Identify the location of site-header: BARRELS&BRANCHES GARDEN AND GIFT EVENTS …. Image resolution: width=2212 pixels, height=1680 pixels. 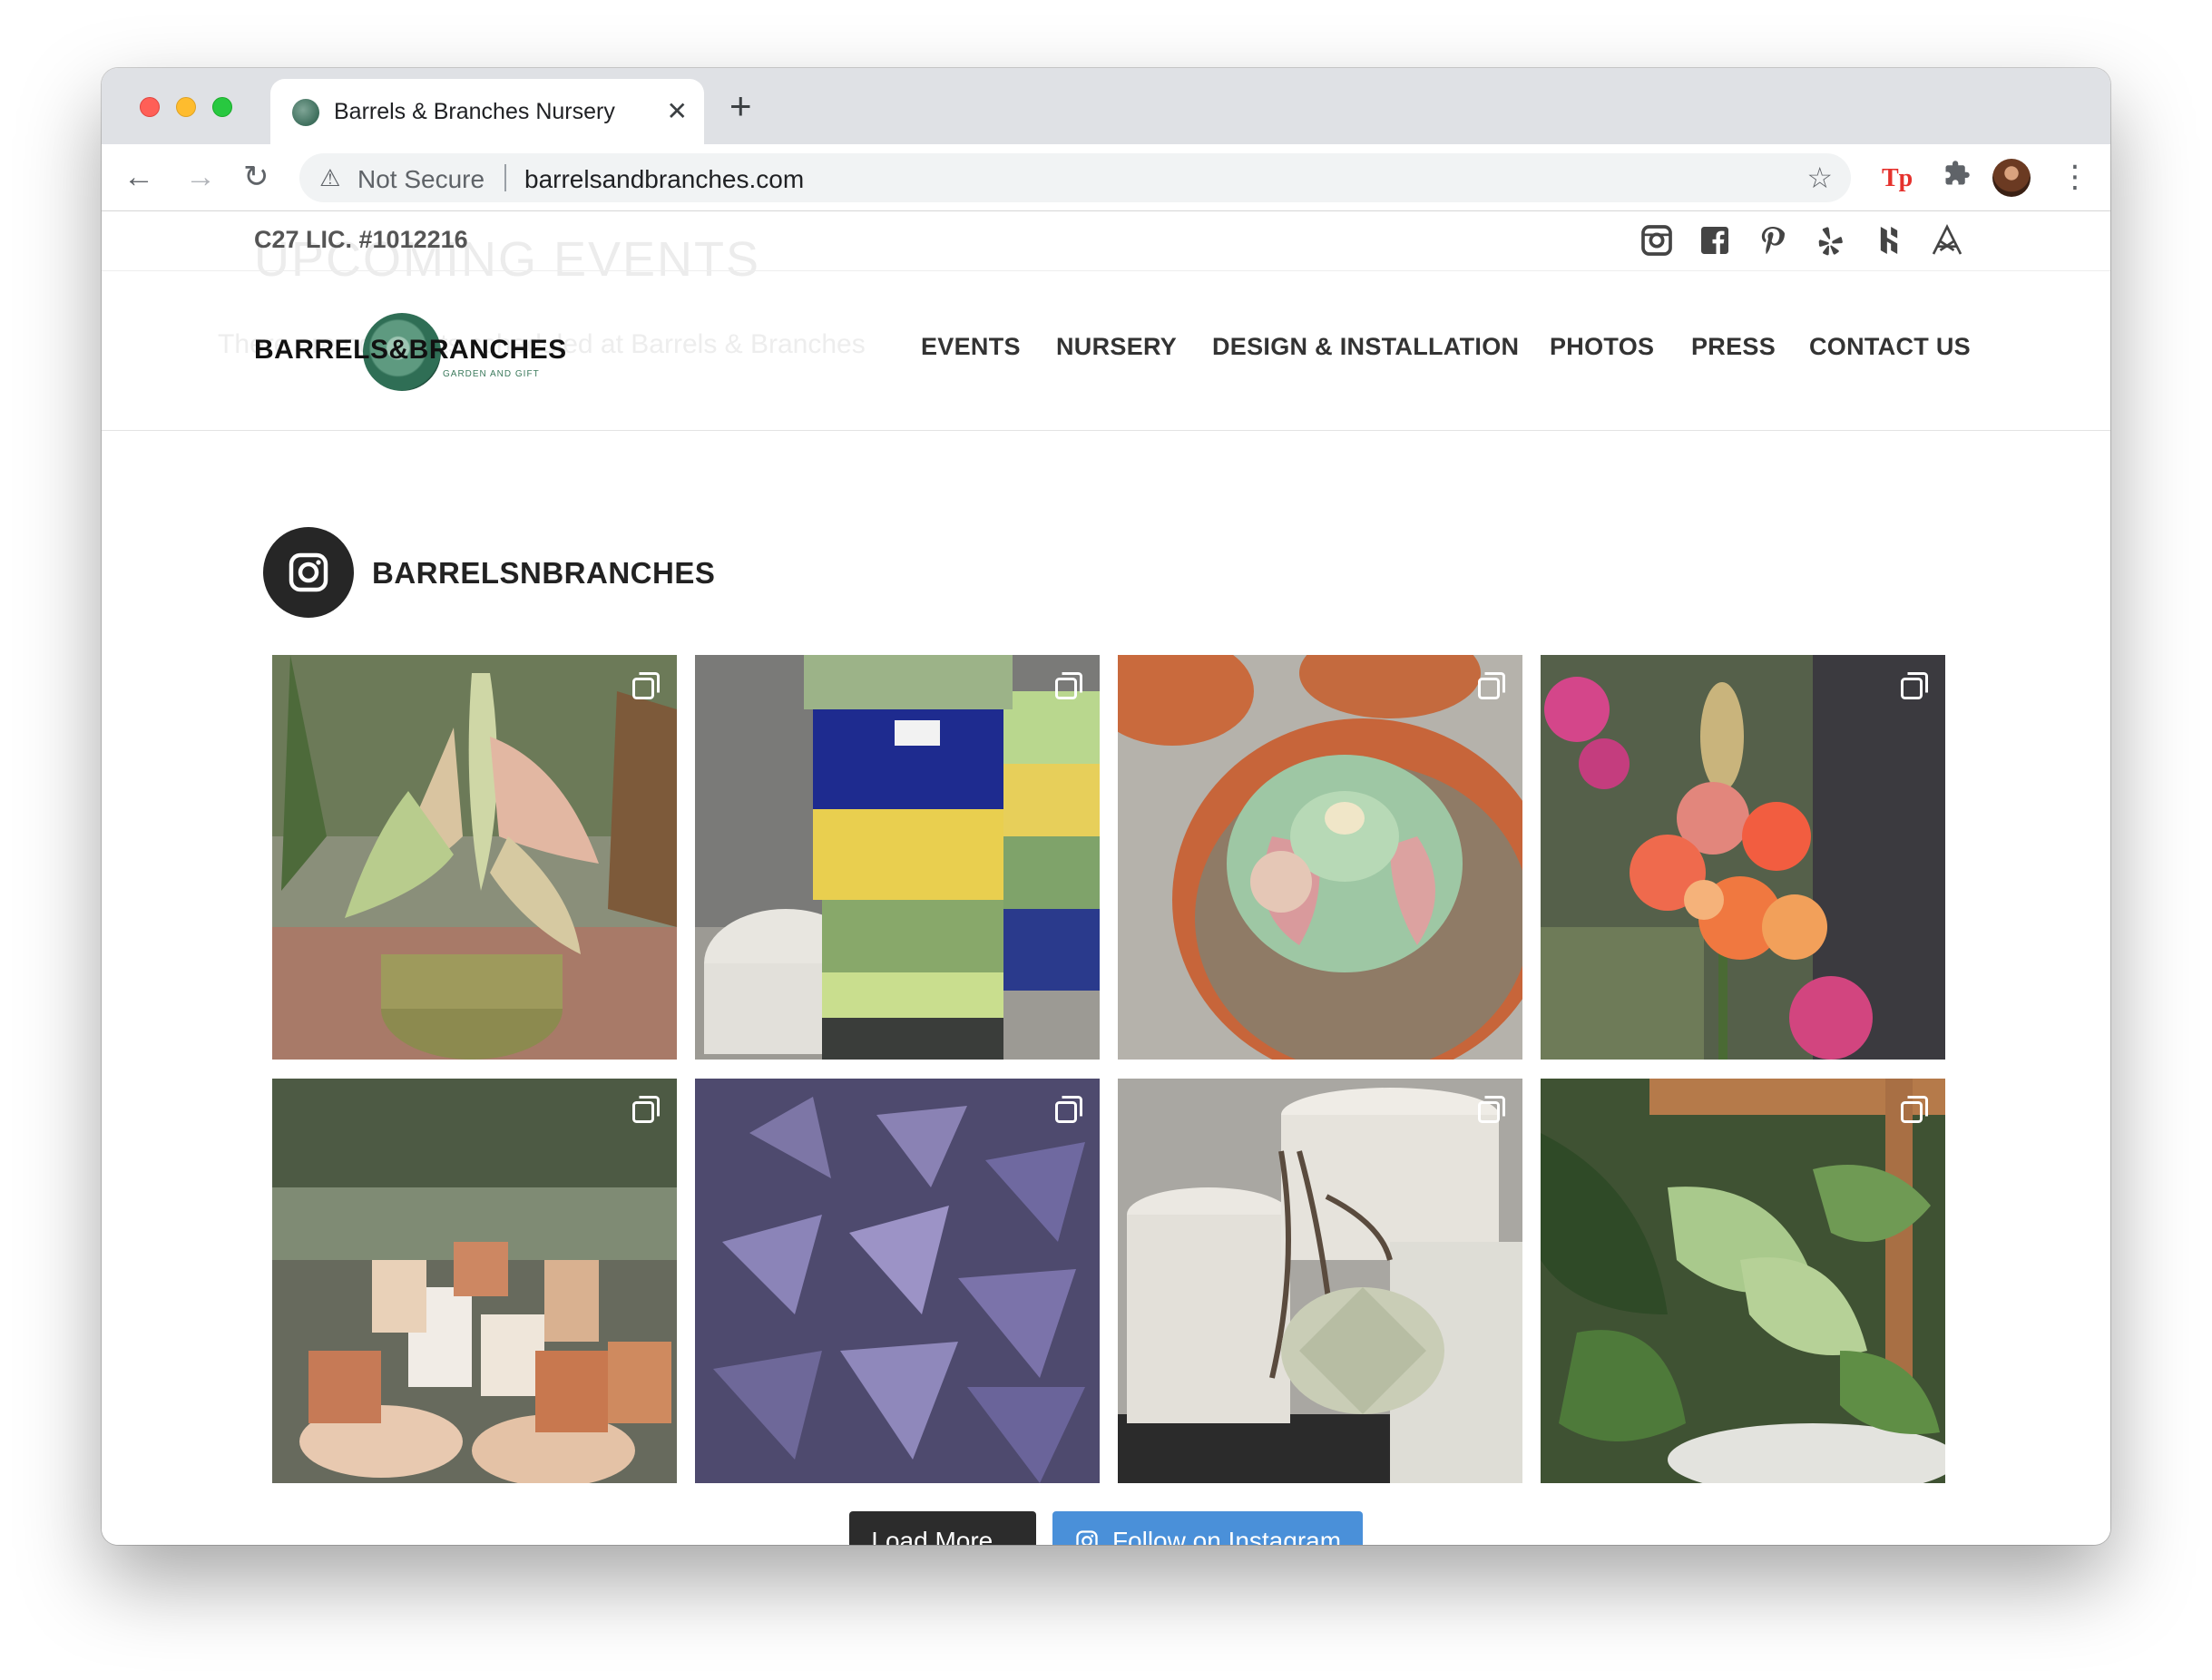
(1106, 351).